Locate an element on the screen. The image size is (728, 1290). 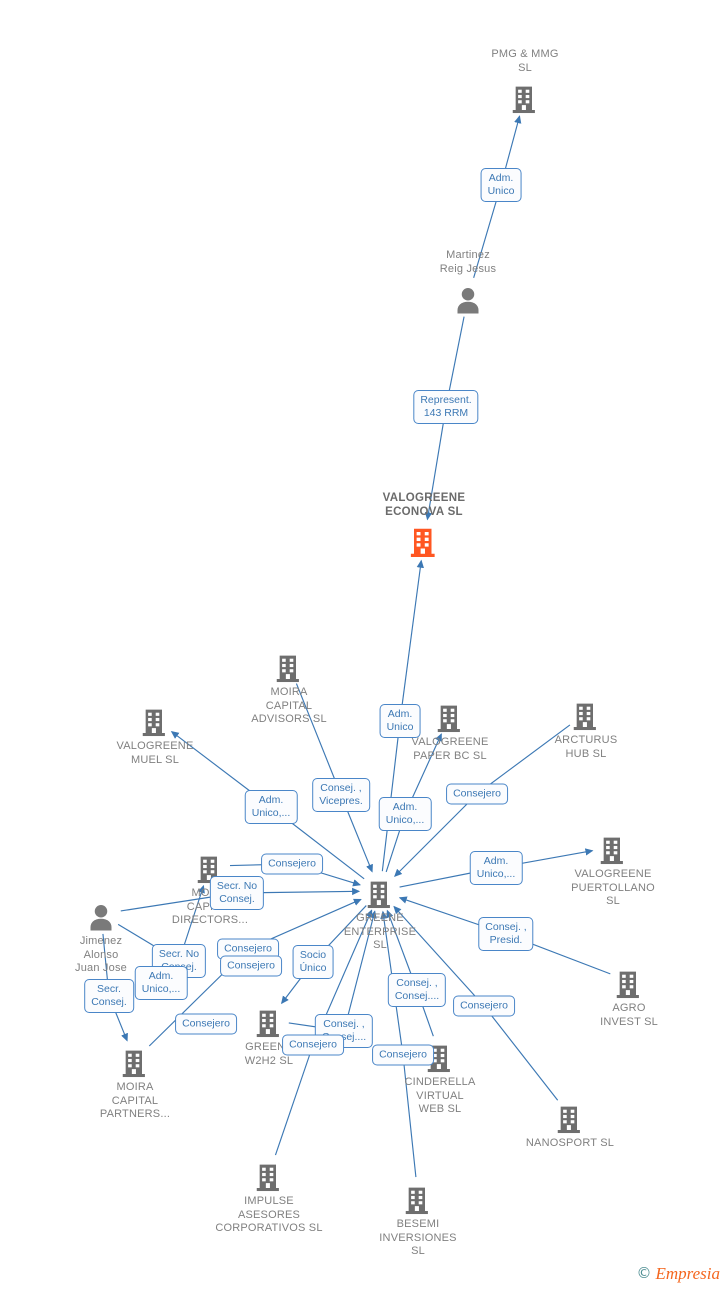
watermark: © Empresia is located at coordinates (678, 1273).